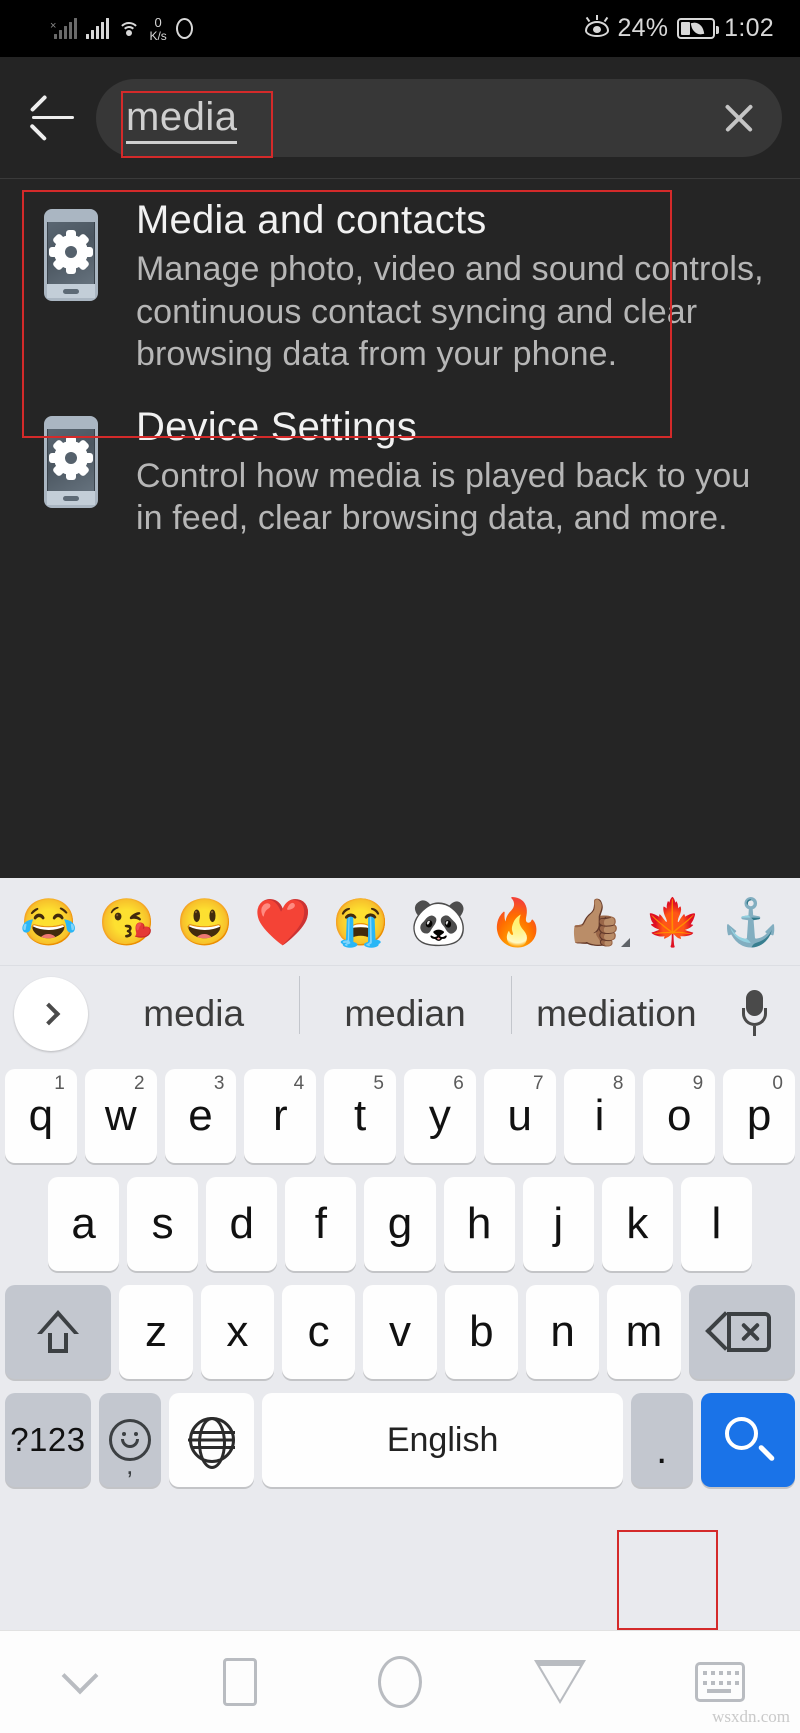  Describe the element at coordinates (479, 1224) in the screenshot. I see `key-h: h` at that location.